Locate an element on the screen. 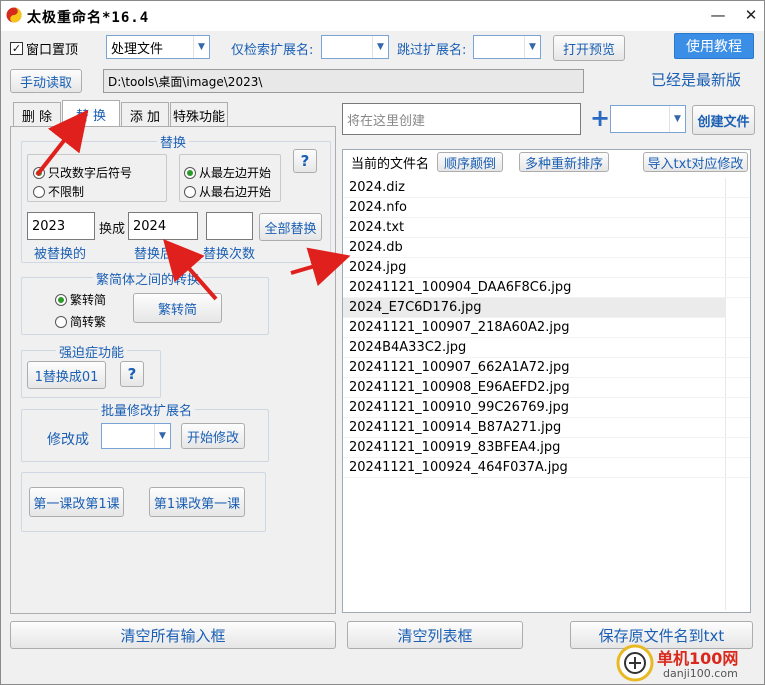  window-top-checkbox: ✓ 窗口置顶 is located at coordinates (44, 48).